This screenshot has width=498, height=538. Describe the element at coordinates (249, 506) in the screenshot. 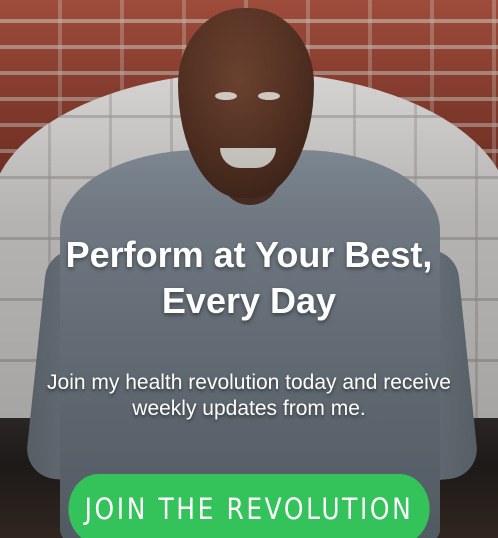

I see `join-revolution-button: JOIN THE REVOLUTION` at that location.